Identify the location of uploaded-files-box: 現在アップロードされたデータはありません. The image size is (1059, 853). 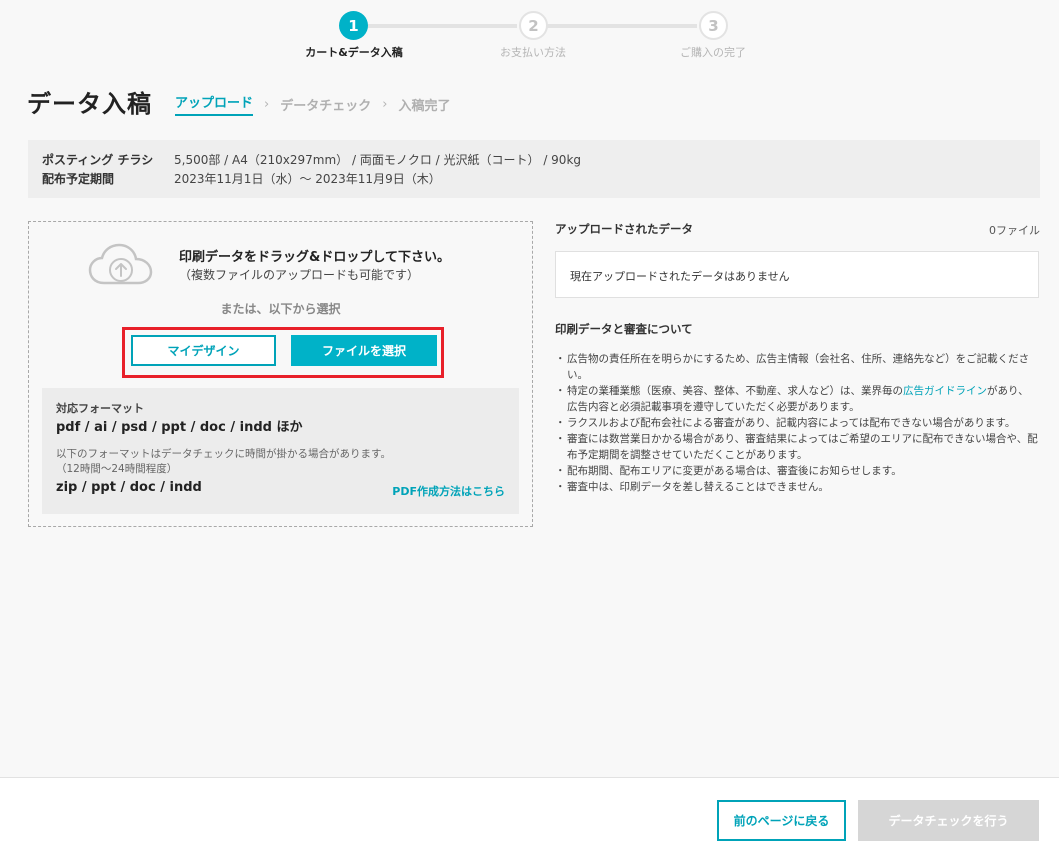
(797, 274).